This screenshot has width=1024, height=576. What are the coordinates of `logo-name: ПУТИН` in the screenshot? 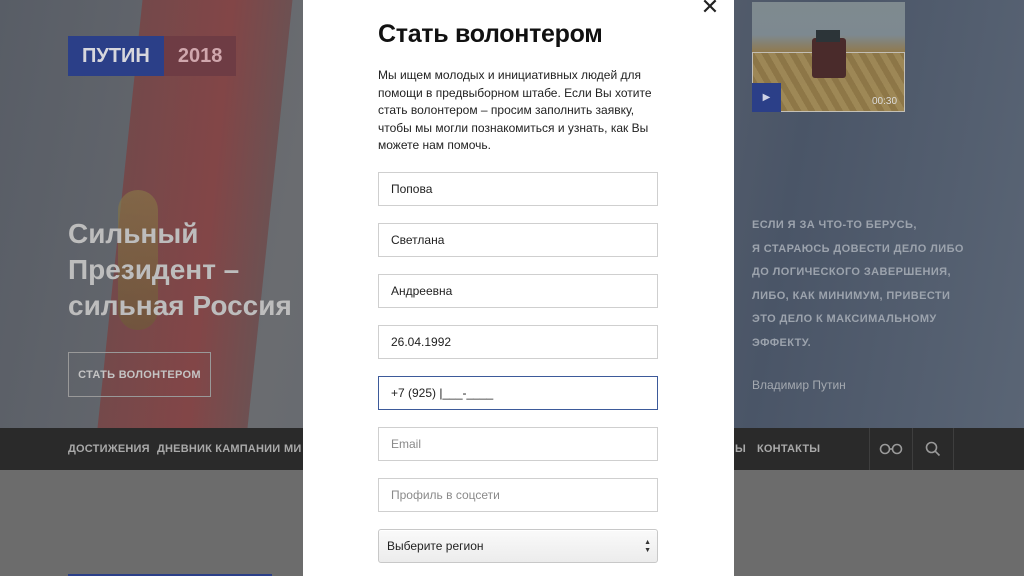 It's located at (116, 56).